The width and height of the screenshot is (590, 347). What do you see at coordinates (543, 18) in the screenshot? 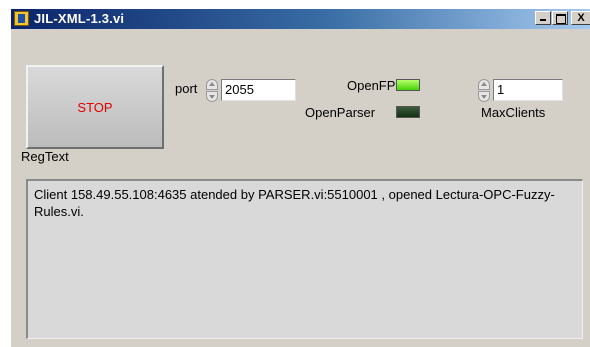
I see `minimize-button` at bounding box center [543, 18].